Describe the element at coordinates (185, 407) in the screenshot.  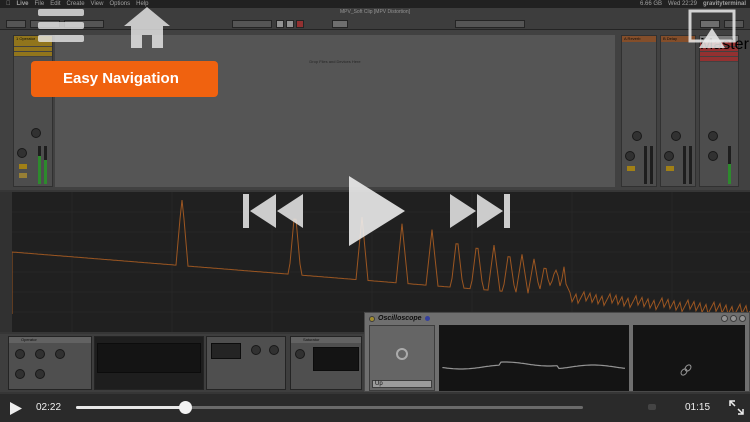
I see `seek-thumb` at that location.